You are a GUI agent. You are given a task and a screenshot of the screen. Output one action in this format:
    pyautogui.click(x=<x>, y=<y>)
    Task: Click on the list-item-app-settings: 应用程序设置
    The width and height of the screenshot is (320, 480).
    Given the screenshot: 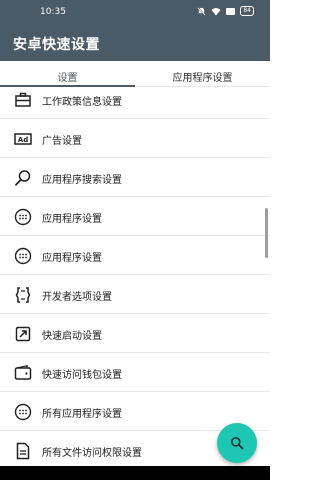 What is the action you would take?
    pyautogui.click(x=135, y=216)
    